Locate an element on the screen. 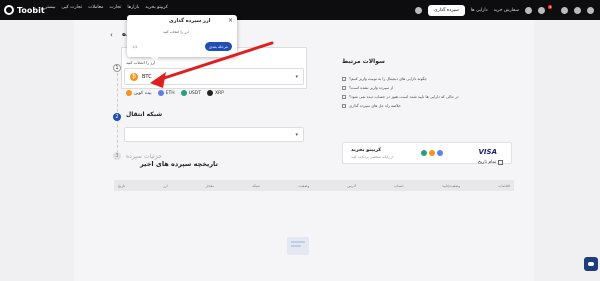  back-arrow-icon: ‹ is located at coordinates (111, 35).